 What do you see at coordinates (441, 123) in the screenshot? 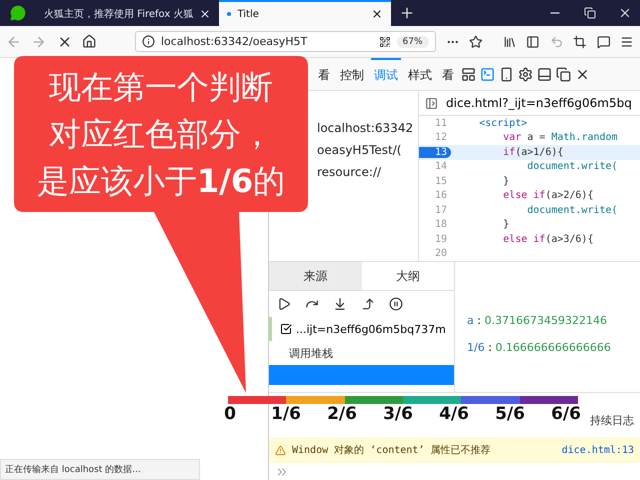
I see `line-number: 11` at bounding box center [441, 123].